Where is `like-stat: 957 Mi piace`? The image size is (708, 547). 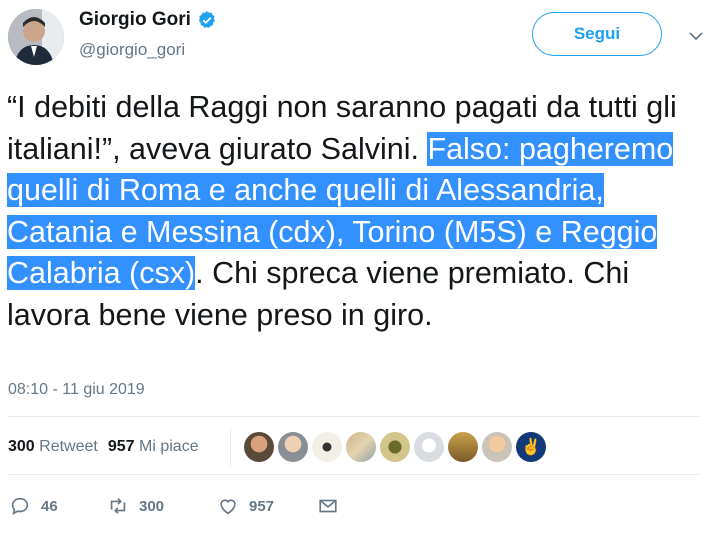
like-stat: 957 Mi piace is located at coordinates (153, 447).